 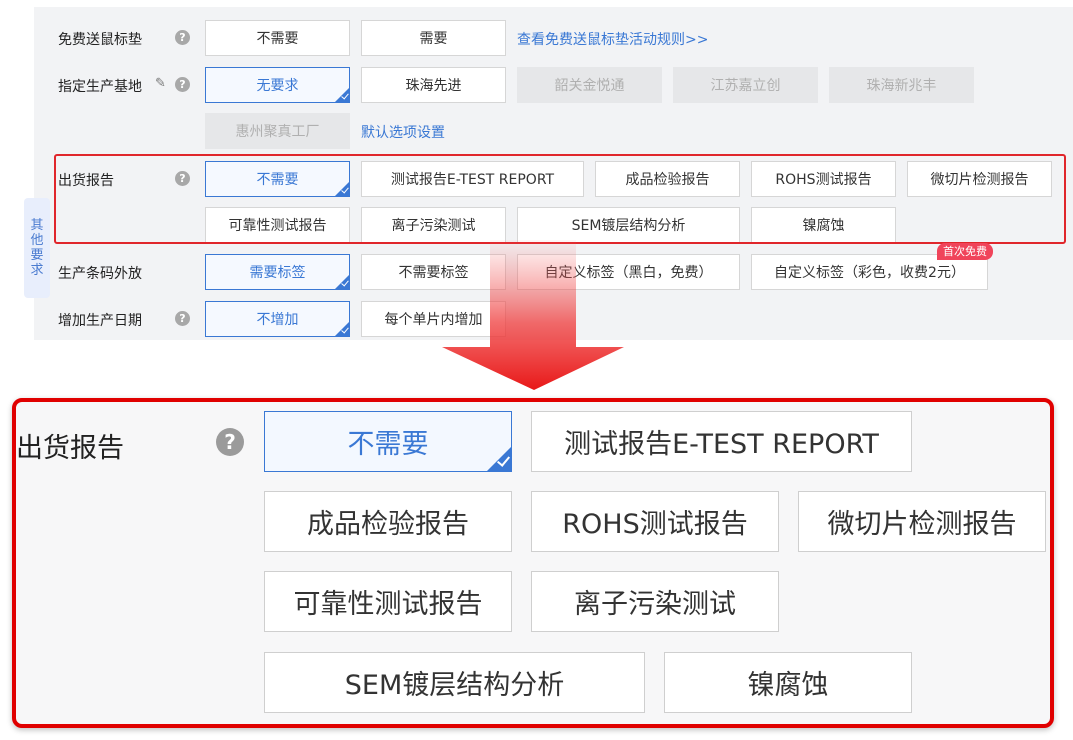 What do you see at coordinates (823, 225) in the screenshot?
I see `report-option-nickel: 镍腐蚀` at bounding box center [823, 225].